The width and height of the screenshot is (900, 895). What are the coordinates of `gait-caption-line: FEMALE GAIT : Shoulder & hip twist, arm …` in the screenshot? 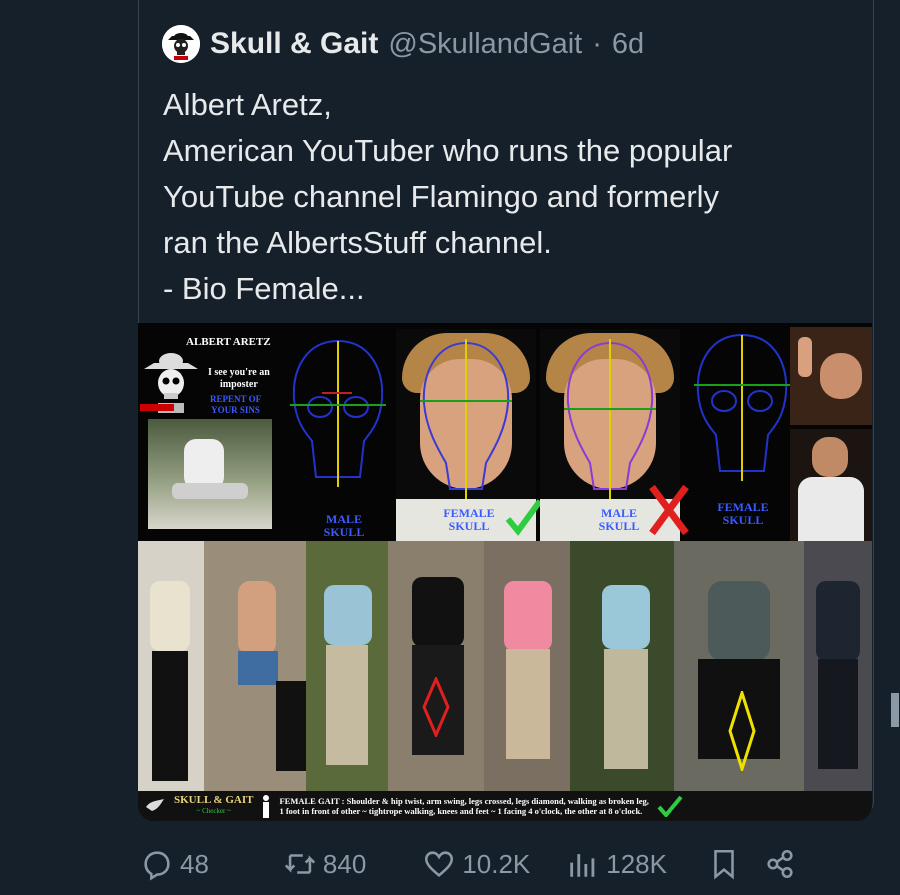 It's located at (464, 801).